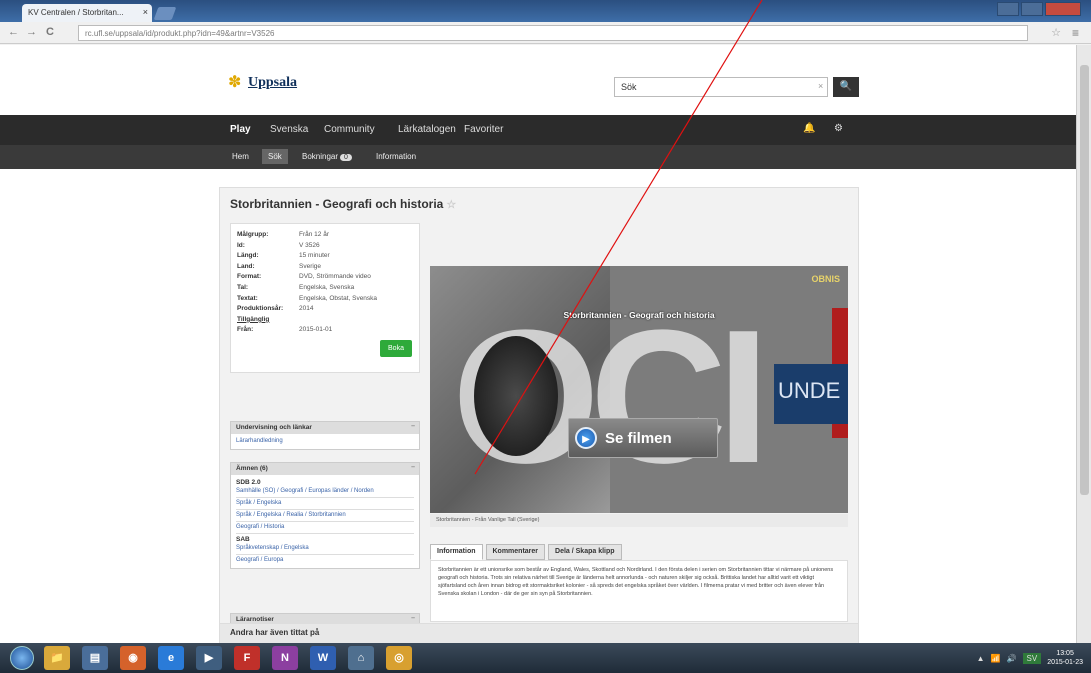 The height and width of the screenshot is (673, 1091). I want to click on media-player-icon: ▶, so click(209, 658).